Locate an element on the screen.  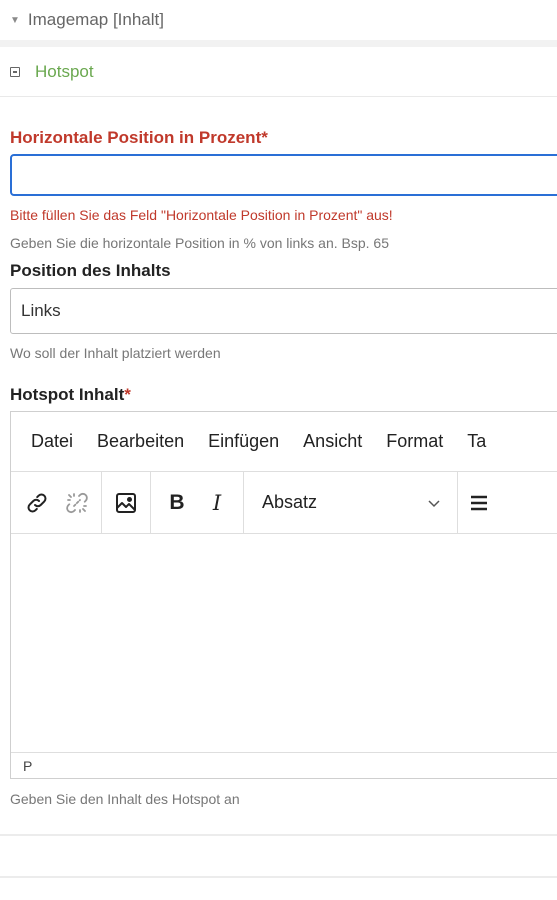
menu-format: Format is located at coordinates (414, 441).